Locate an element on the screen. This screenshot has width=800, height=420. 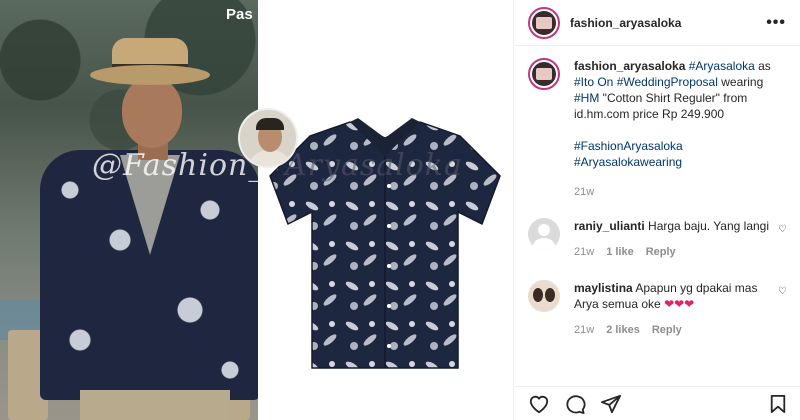
hashtag-link: #Ito On is located at coordinates (593, 82).